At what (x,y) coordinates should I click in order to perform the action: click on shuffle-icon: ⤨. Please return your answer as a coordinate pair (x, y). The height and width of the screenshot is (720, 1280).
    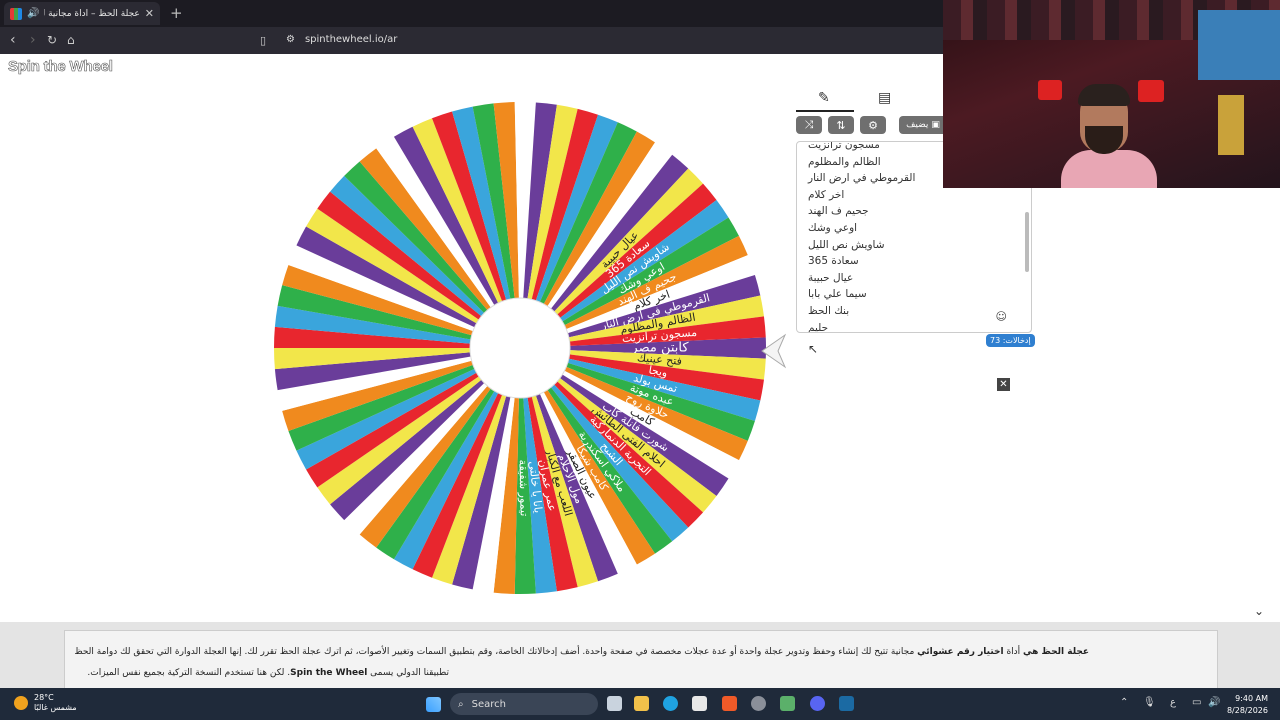
    Looking at the image, I should click on (809, 124).